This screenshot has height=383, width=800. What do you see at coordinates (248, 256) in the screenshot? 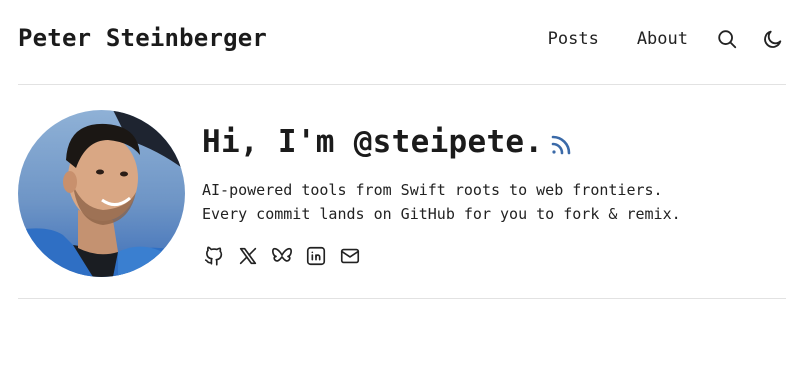
I see `x-icon` at bounding box center [248, 256].